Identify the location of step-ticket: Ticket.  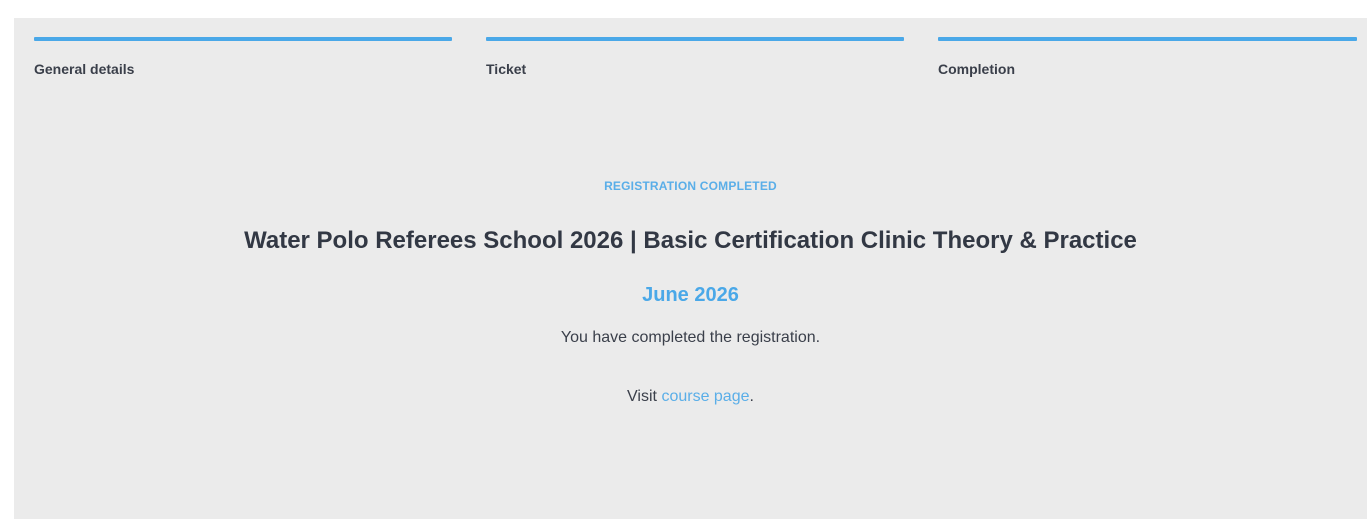
(695, 57).